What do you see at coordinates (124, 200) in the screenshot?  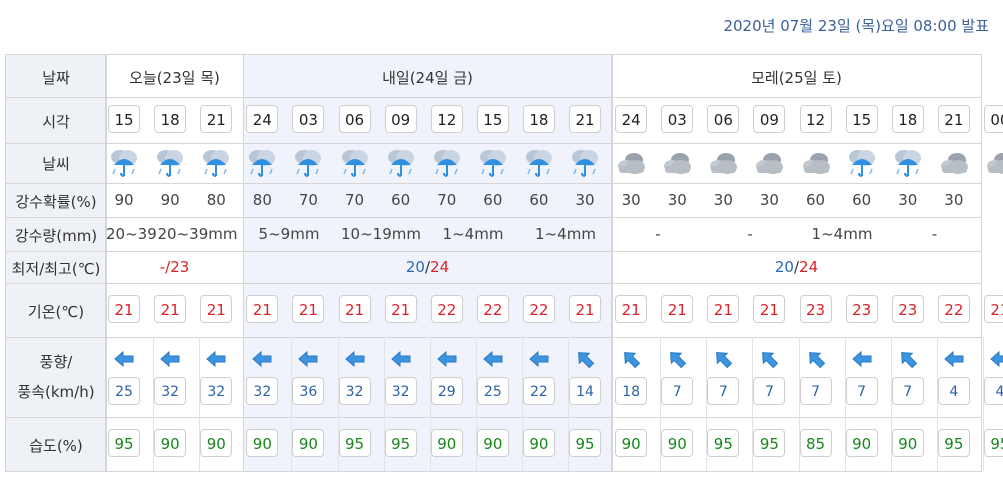 I see `precip-prob-value: 90` at bounding box center [124, 200].